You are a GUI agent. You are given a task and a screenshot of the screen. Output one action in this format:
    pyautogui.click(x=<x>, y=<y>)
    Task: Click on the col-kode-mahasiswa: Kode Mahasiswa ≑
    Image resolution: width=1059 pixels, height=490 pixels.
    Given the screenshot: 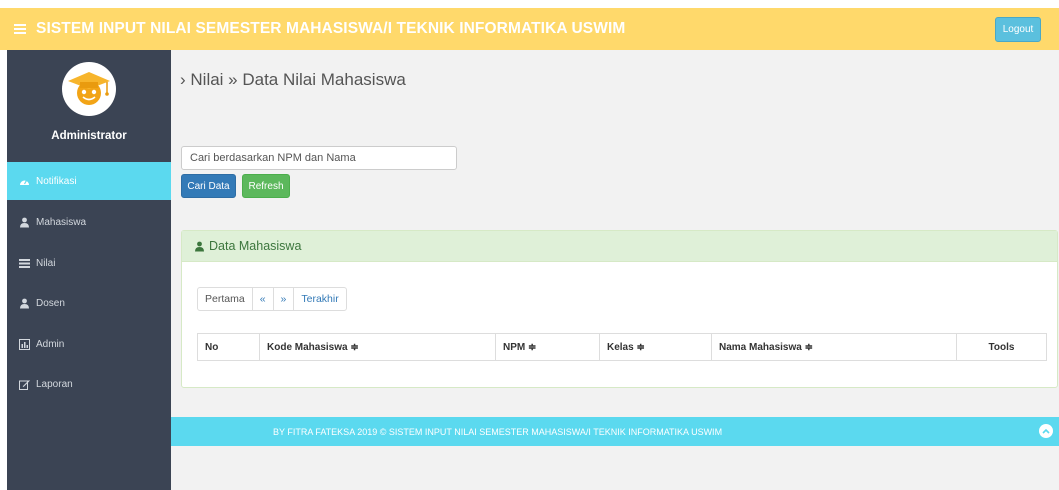 What is the action you would take?
    pyautogui.click(x=377, y=347)
    